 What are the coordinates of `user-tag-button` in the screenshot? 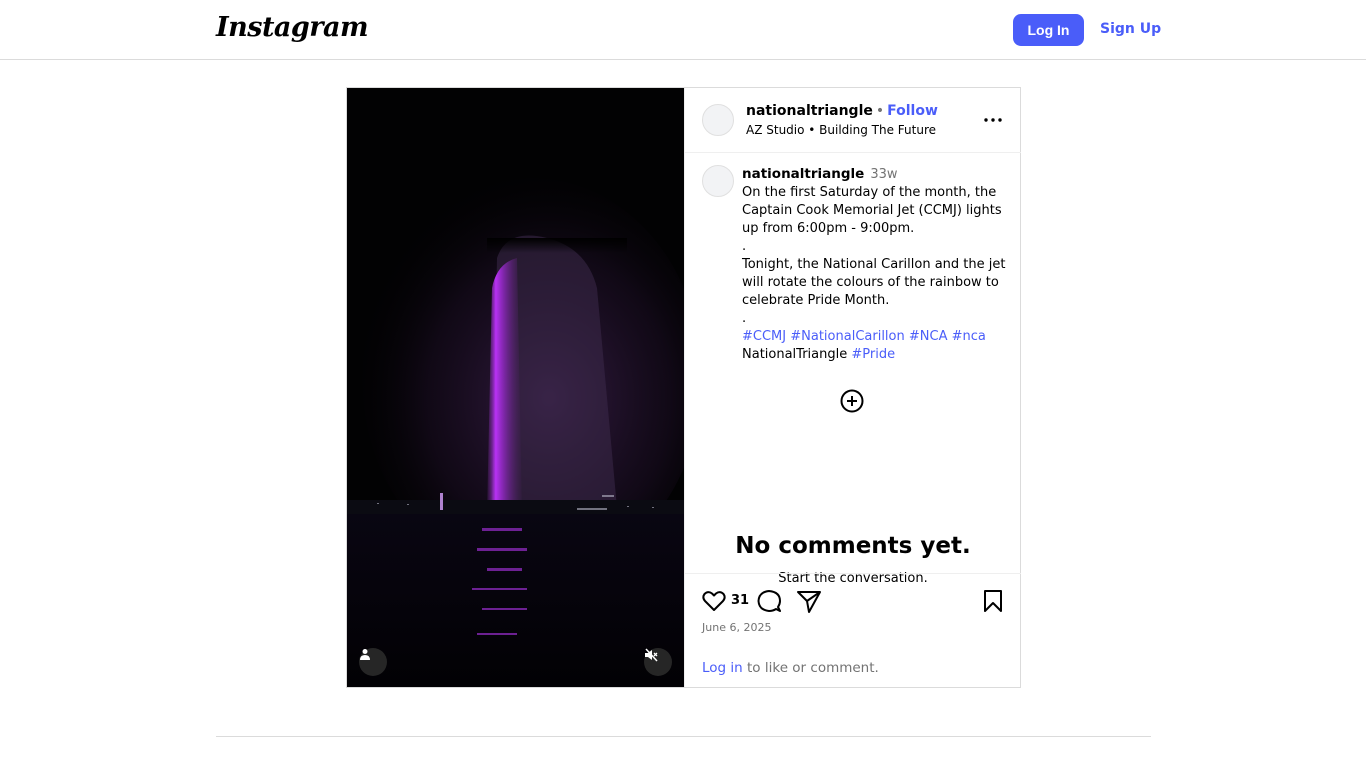 It's located at (373, 662).